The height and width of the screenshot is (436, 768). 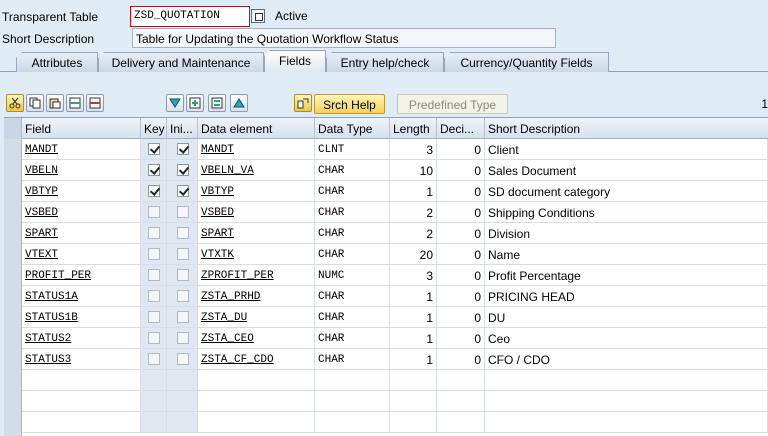 What do you see at coordinates (626, 296) in the screenshot?
I see `short-description-cell: PRICING HEAD` at bounding box center [626, 296].